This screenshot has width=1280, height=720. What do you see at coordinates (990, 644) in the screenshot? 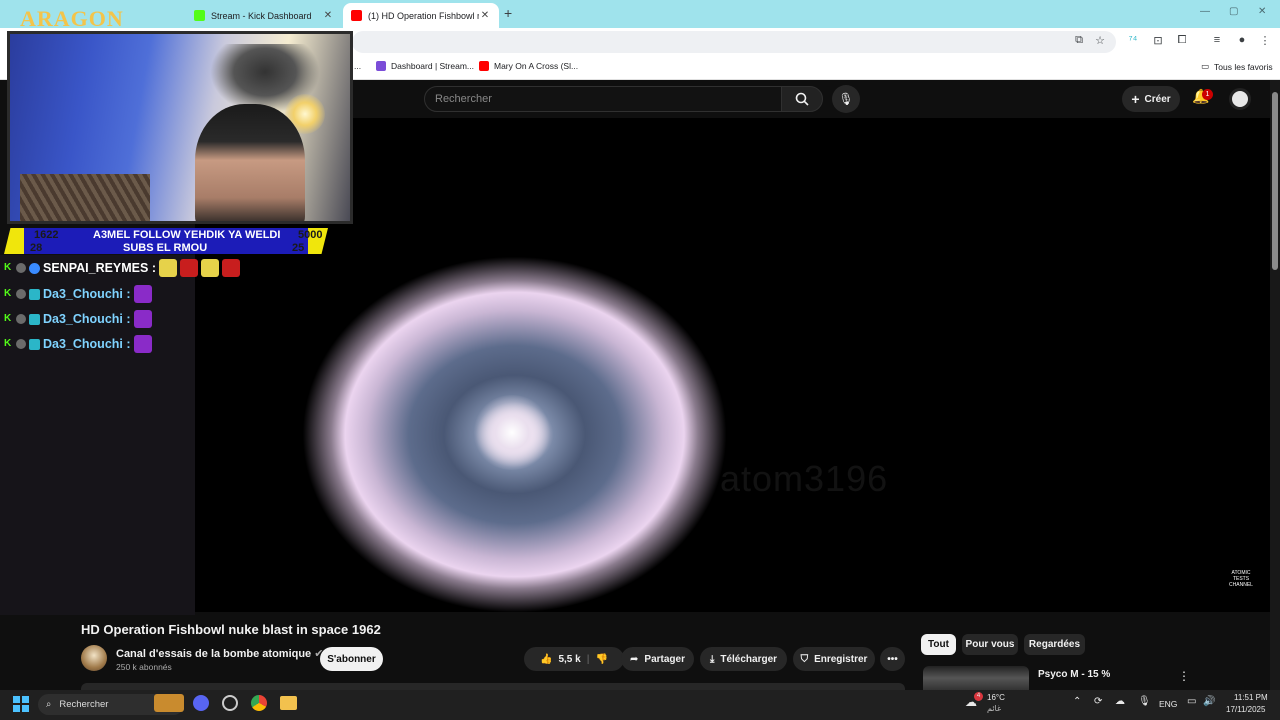
I see `chip-for-you: Pour vous` at bounding box center [990, 644].